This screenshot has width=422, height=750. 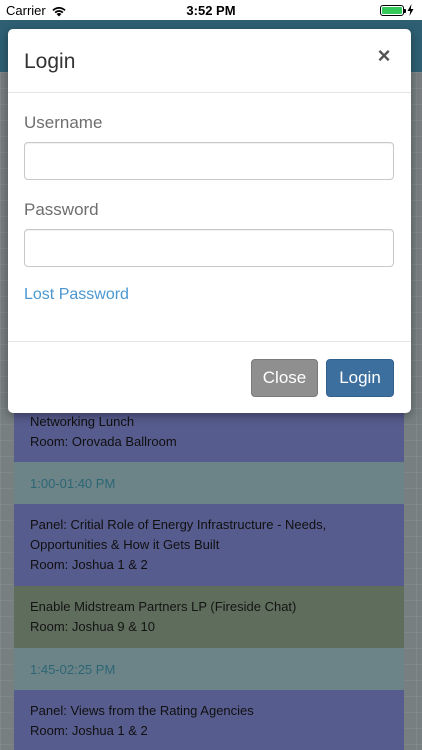 I want to click on status-right, so click(x=397, y=10).